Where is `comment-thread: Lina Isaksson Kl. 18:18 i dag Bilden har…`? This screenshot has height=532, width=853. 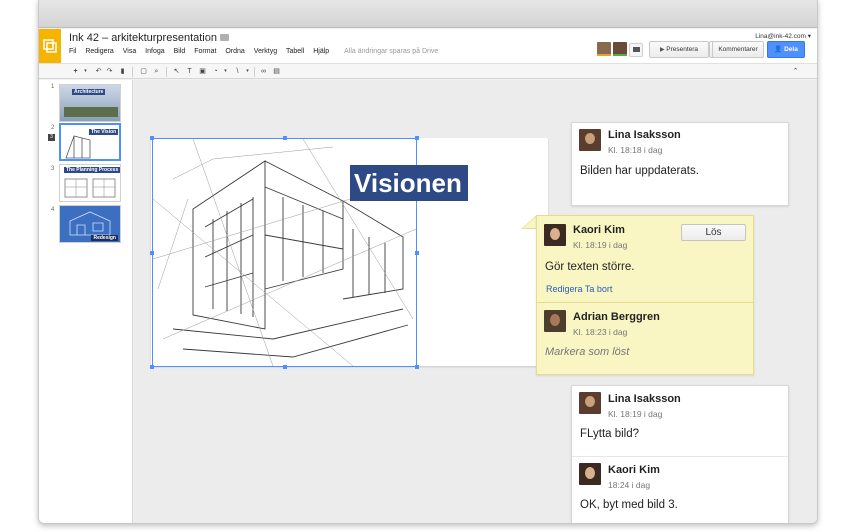 comment-thread: Lina Isaksson Kl. 18:18 i dag Bilden har… is located at coordinates (680, 164).